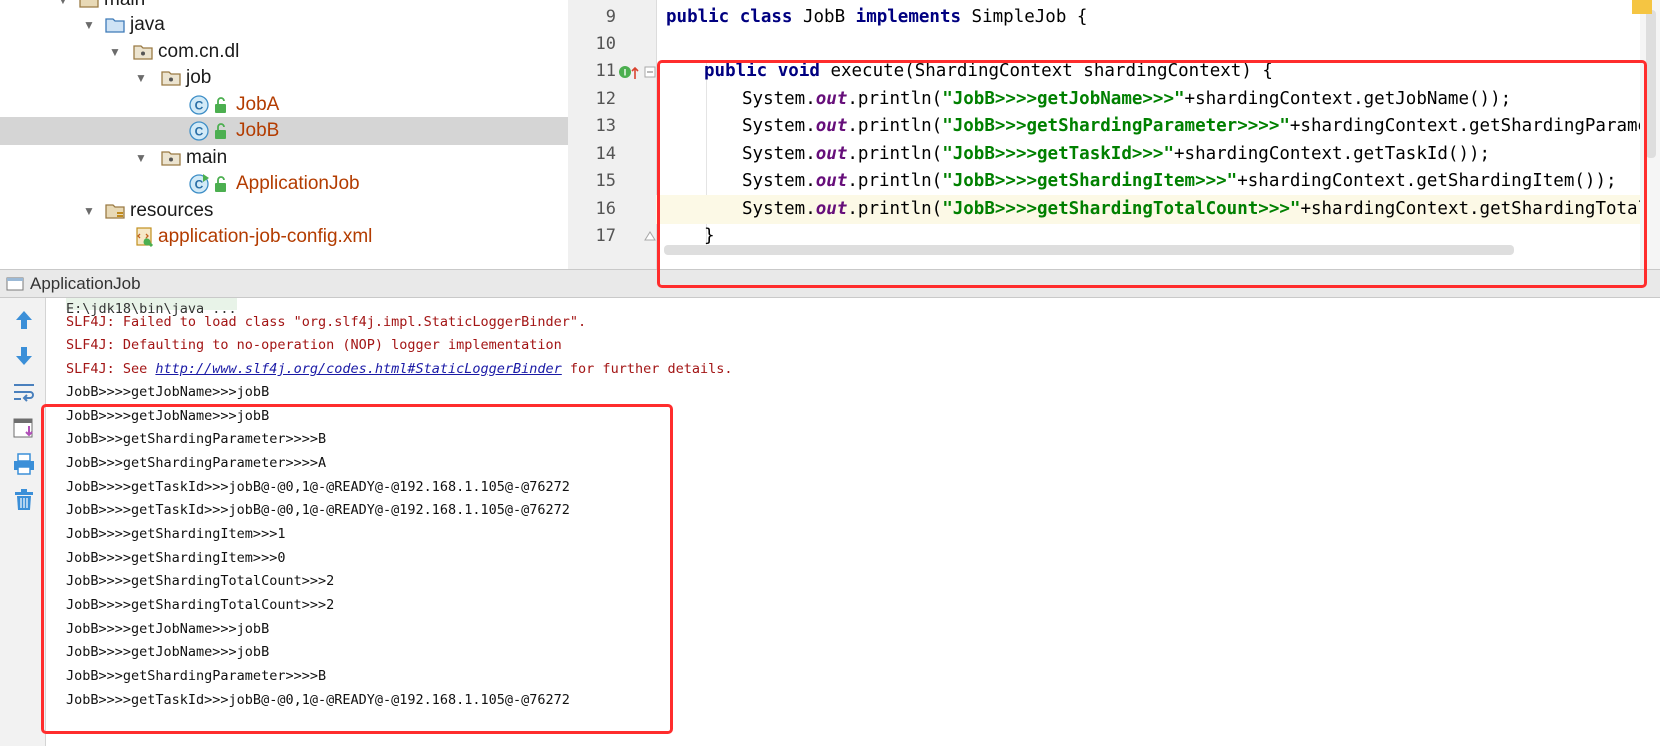 The width and height of the screenshot is (1660, 746). I want to click on fold-icon, so click(650, 73).